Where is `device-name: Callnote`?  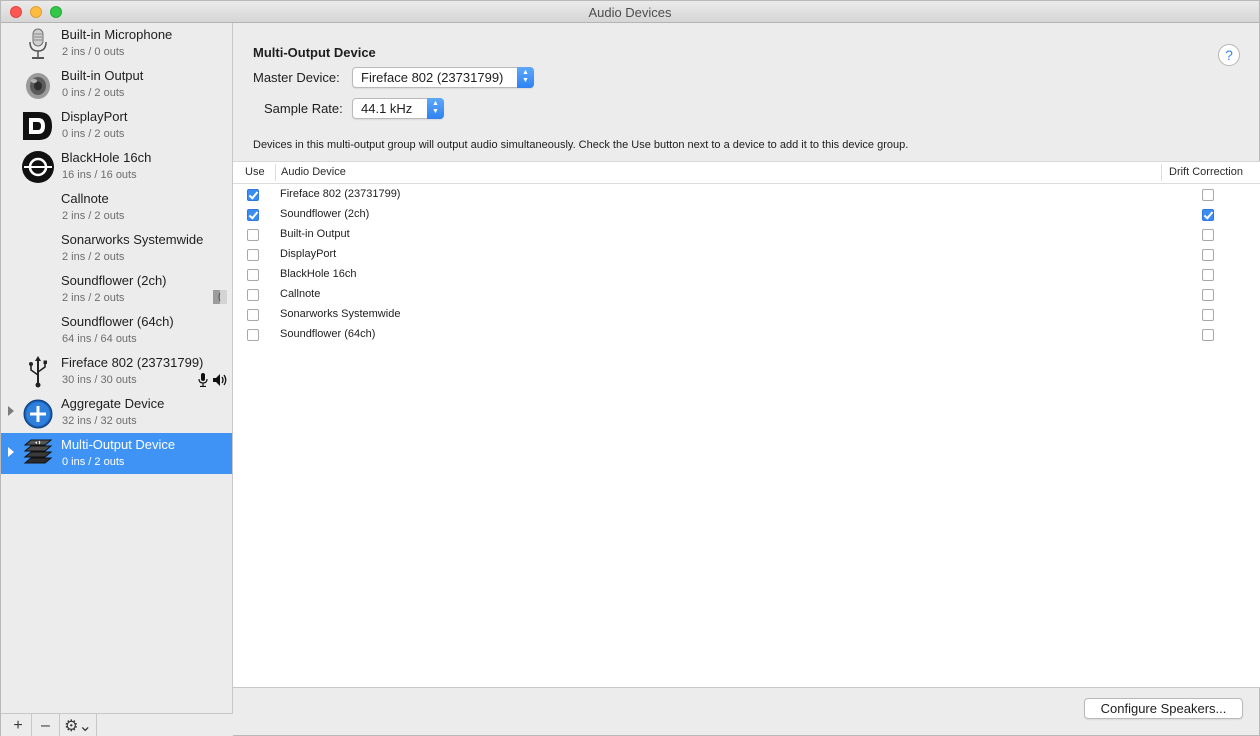
device-name: Callnote is located at coordinates (85, 198).